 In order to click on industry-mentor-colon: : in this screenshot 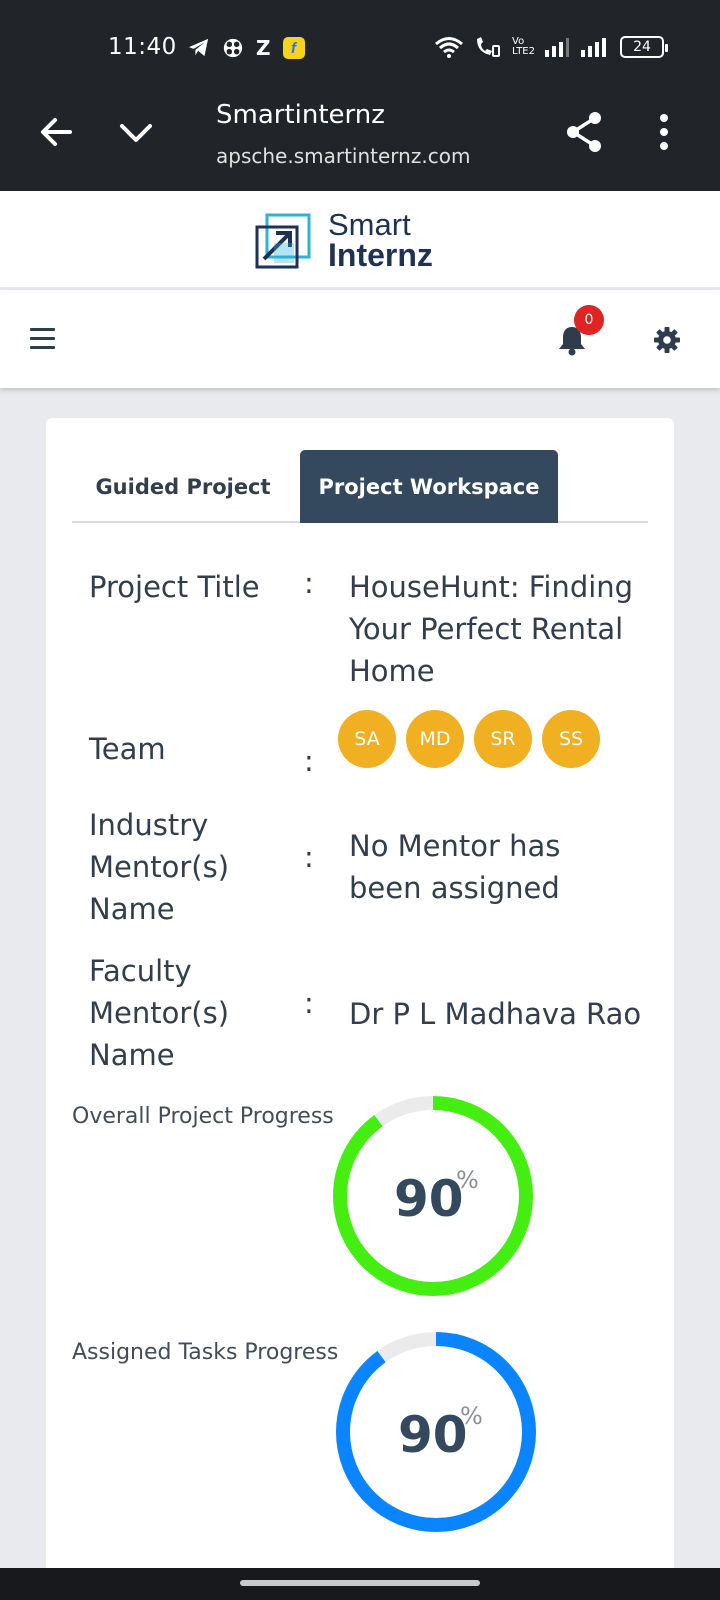, I will do `click(309, 857)`.